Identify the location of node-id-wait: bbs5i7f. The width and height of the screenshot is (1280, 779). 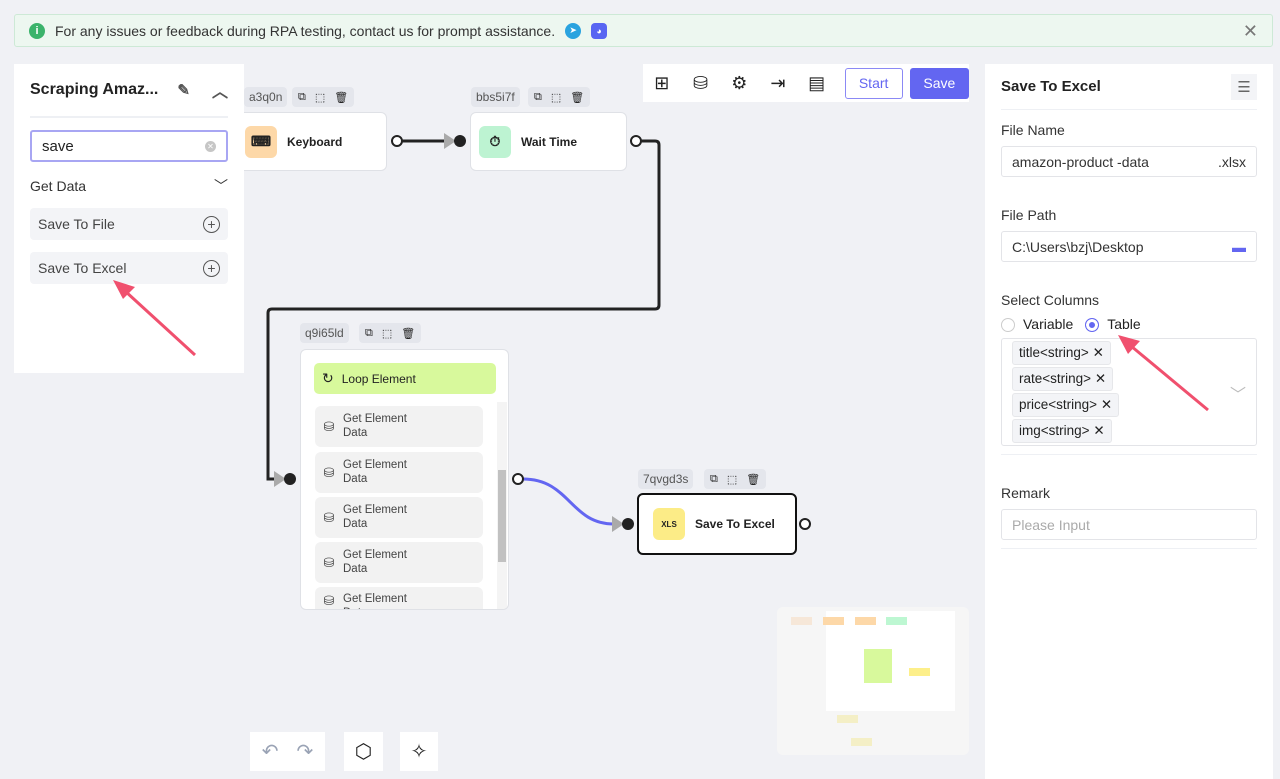
(495, 97).